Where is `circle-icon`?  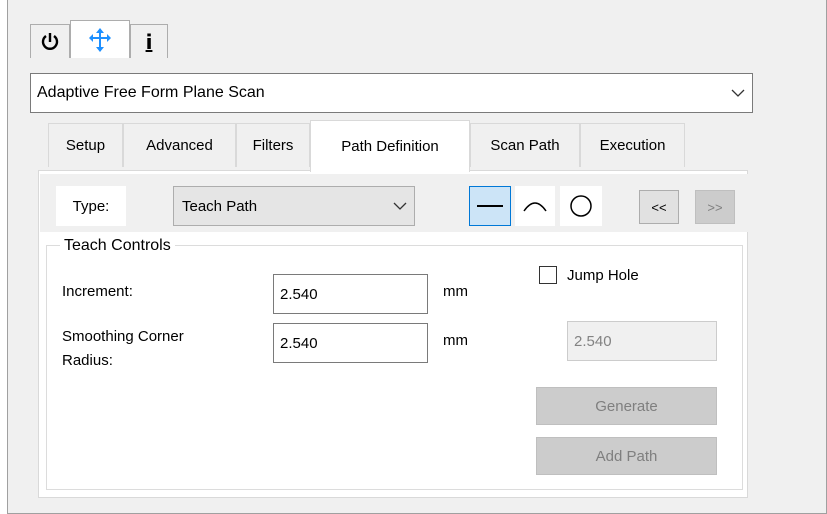 circle-icon is located at coordinates (581, 206).